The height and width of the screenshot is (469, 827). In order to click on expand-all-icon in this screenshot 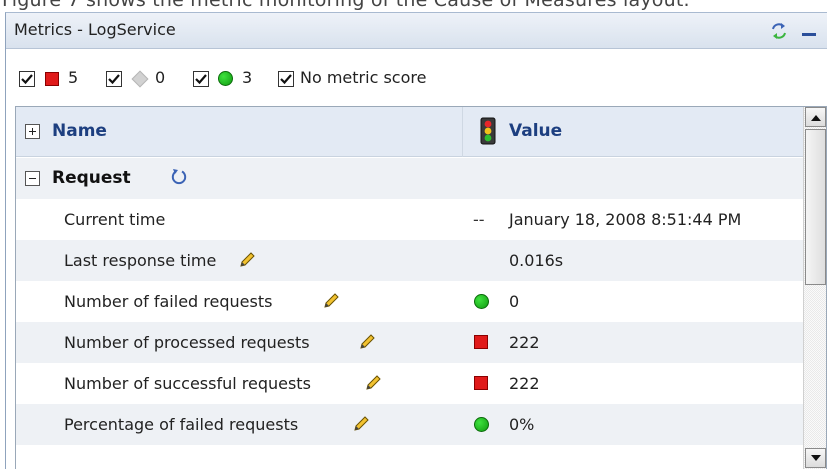, I will do `click(32, 131)`.